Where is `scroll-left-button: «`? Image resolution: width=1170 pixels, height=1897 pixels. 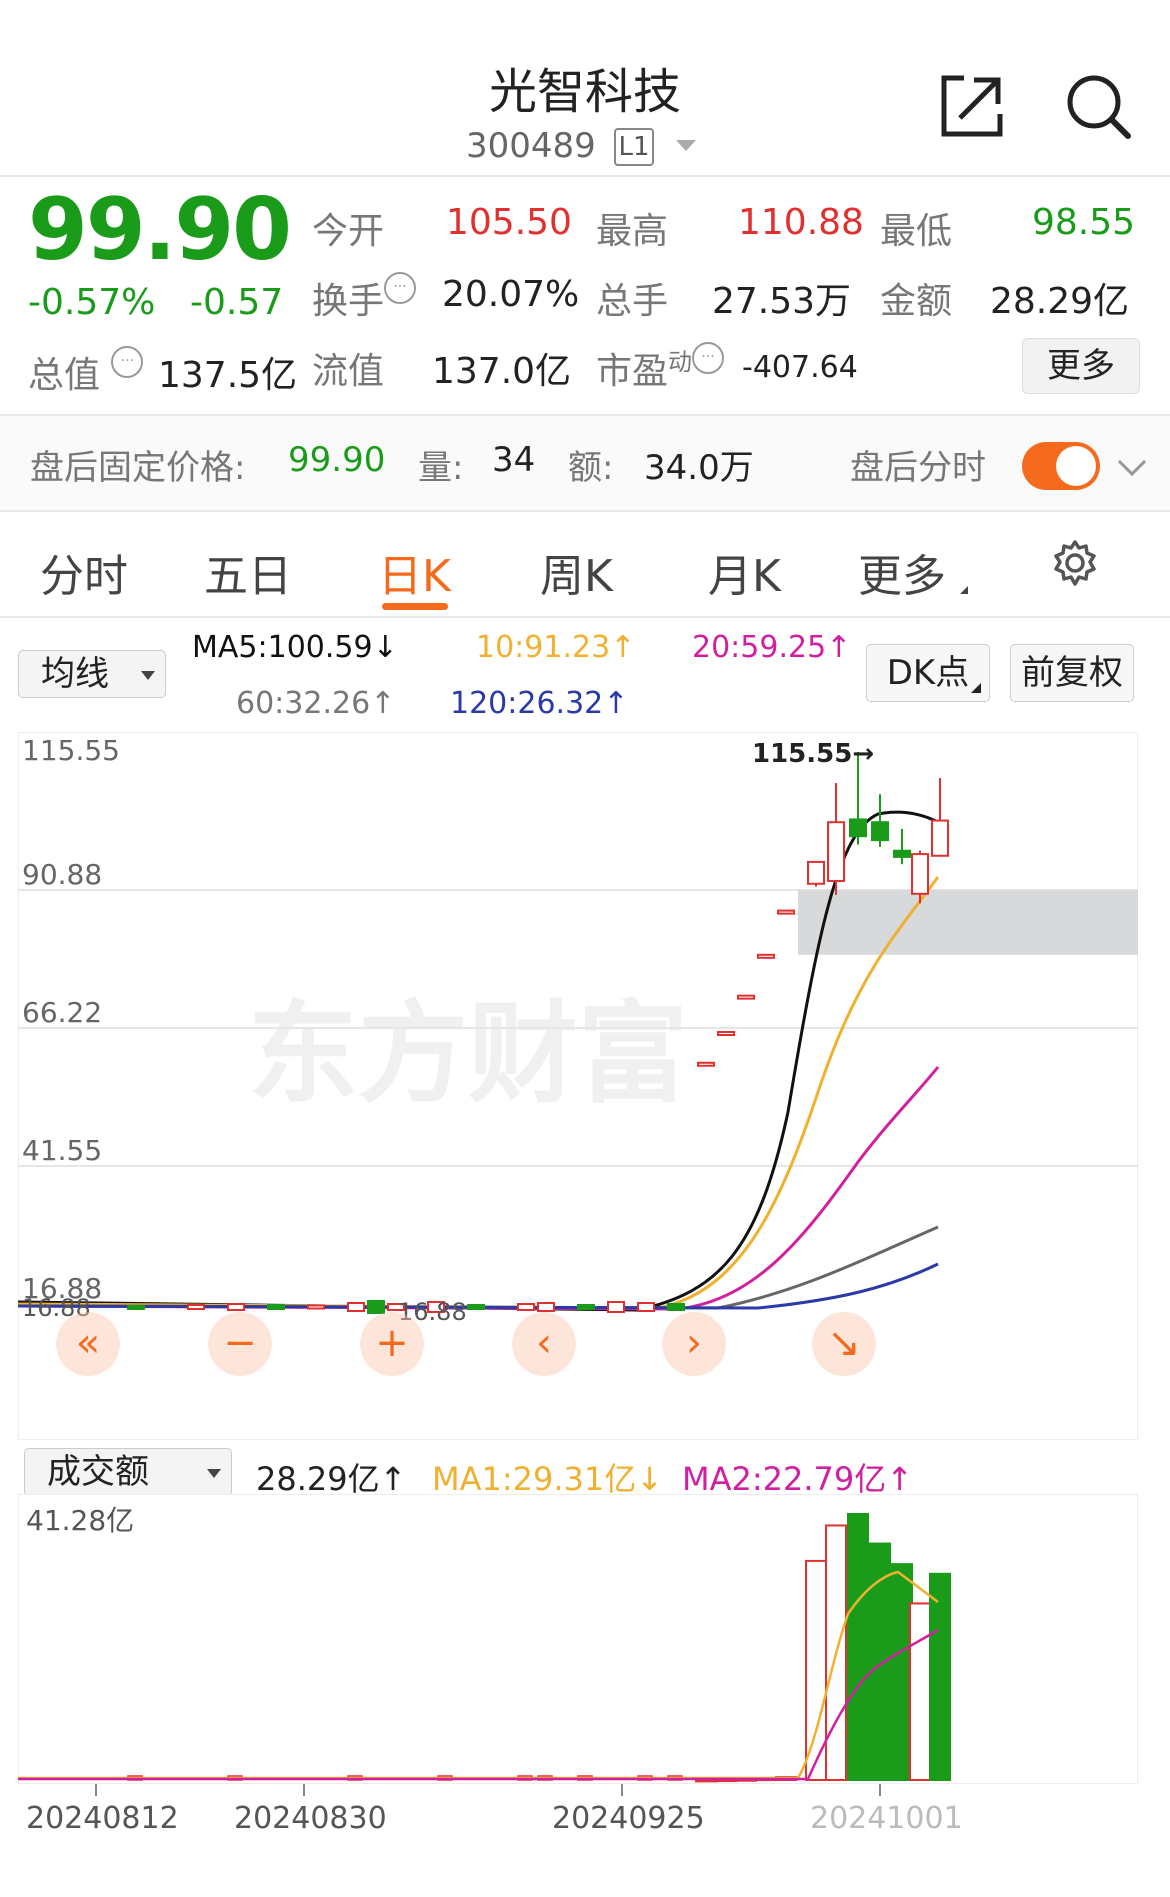 scroll-left-button: « is located at coordinates (88, 1344).